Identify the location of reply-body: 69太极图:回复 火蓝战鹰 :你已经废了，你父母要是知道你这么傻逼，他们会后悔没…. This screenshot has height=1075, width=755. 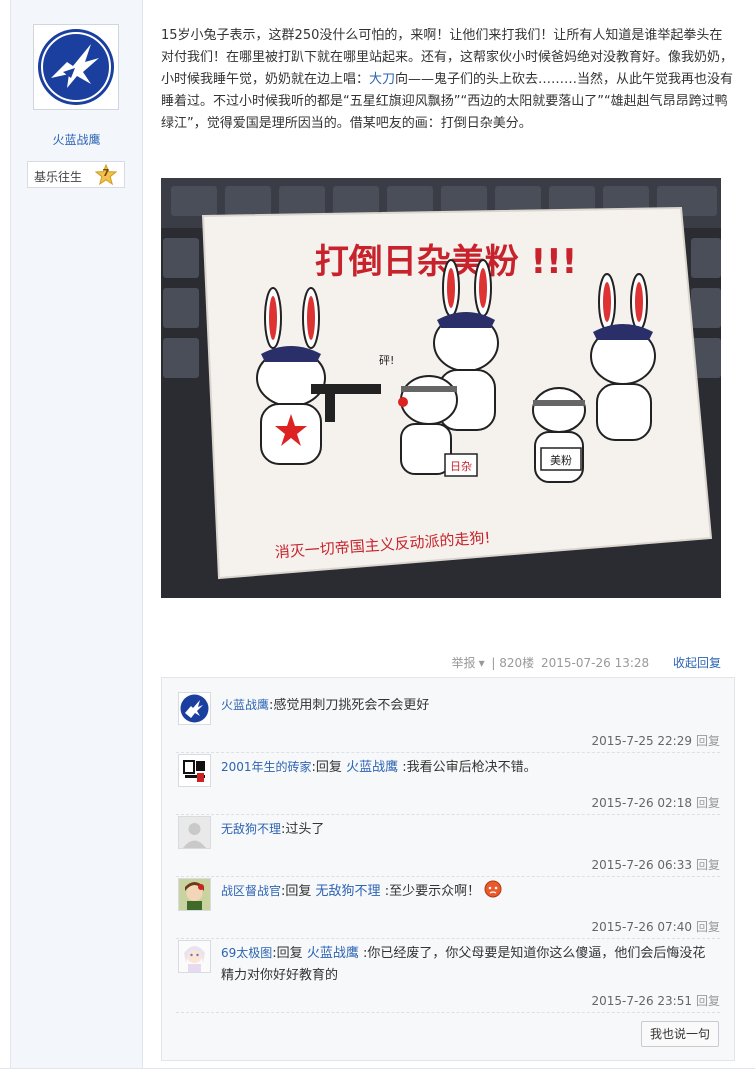
(466, 964).